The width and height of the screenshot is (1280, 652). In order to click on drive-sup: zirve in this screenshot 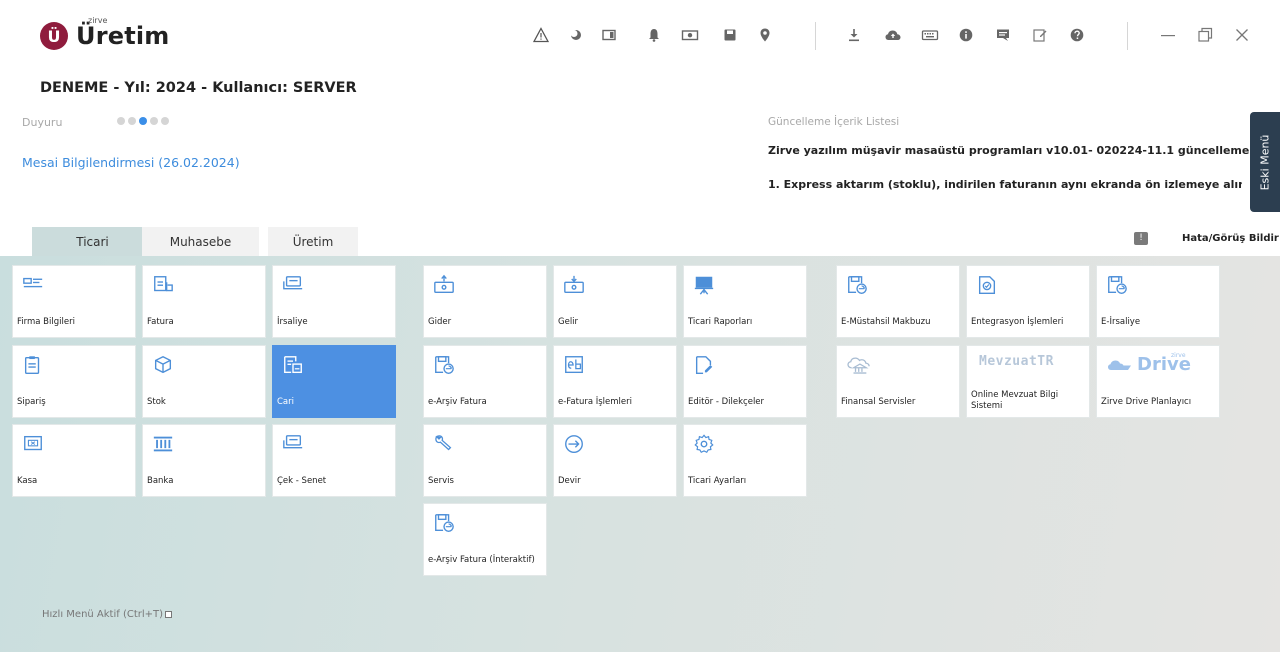, I will do `click(1178, 355)`.